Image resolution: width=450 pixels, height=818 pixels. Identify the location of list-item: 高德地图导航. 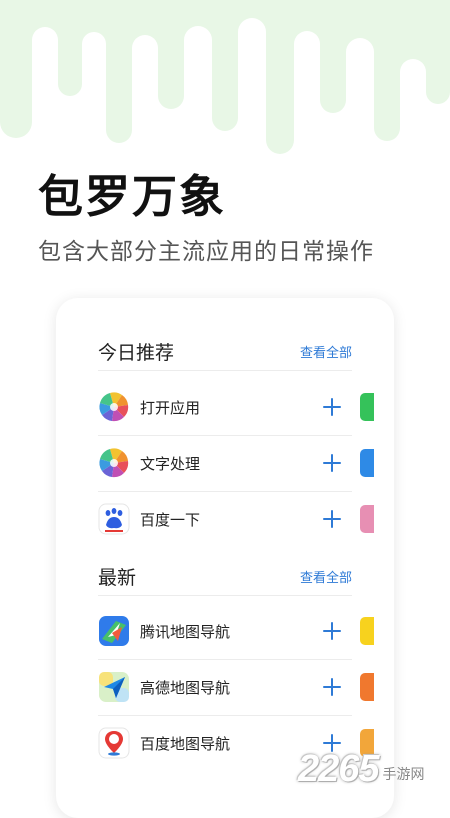
(225, 687).